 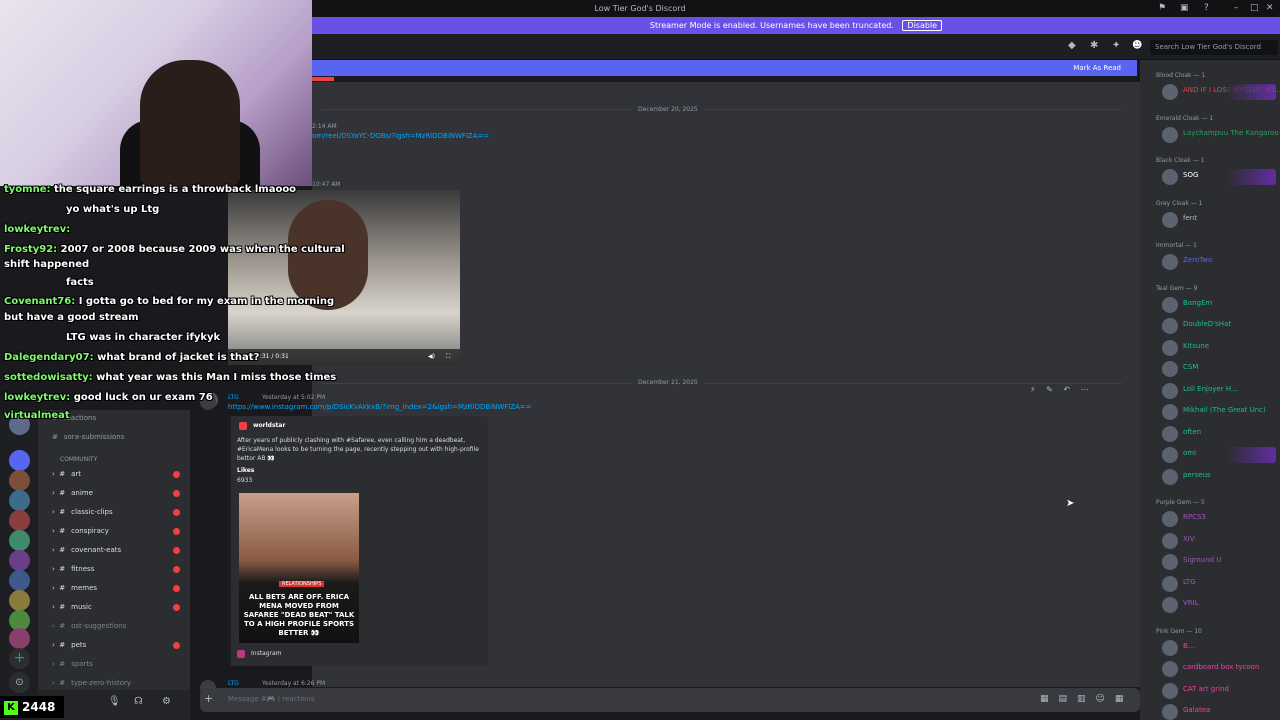 What do you see at coordinates (86, 550) in the screenshot?
I see `channel-covenant-eats: › # covenant-eats` at bounding box center [86, 550].